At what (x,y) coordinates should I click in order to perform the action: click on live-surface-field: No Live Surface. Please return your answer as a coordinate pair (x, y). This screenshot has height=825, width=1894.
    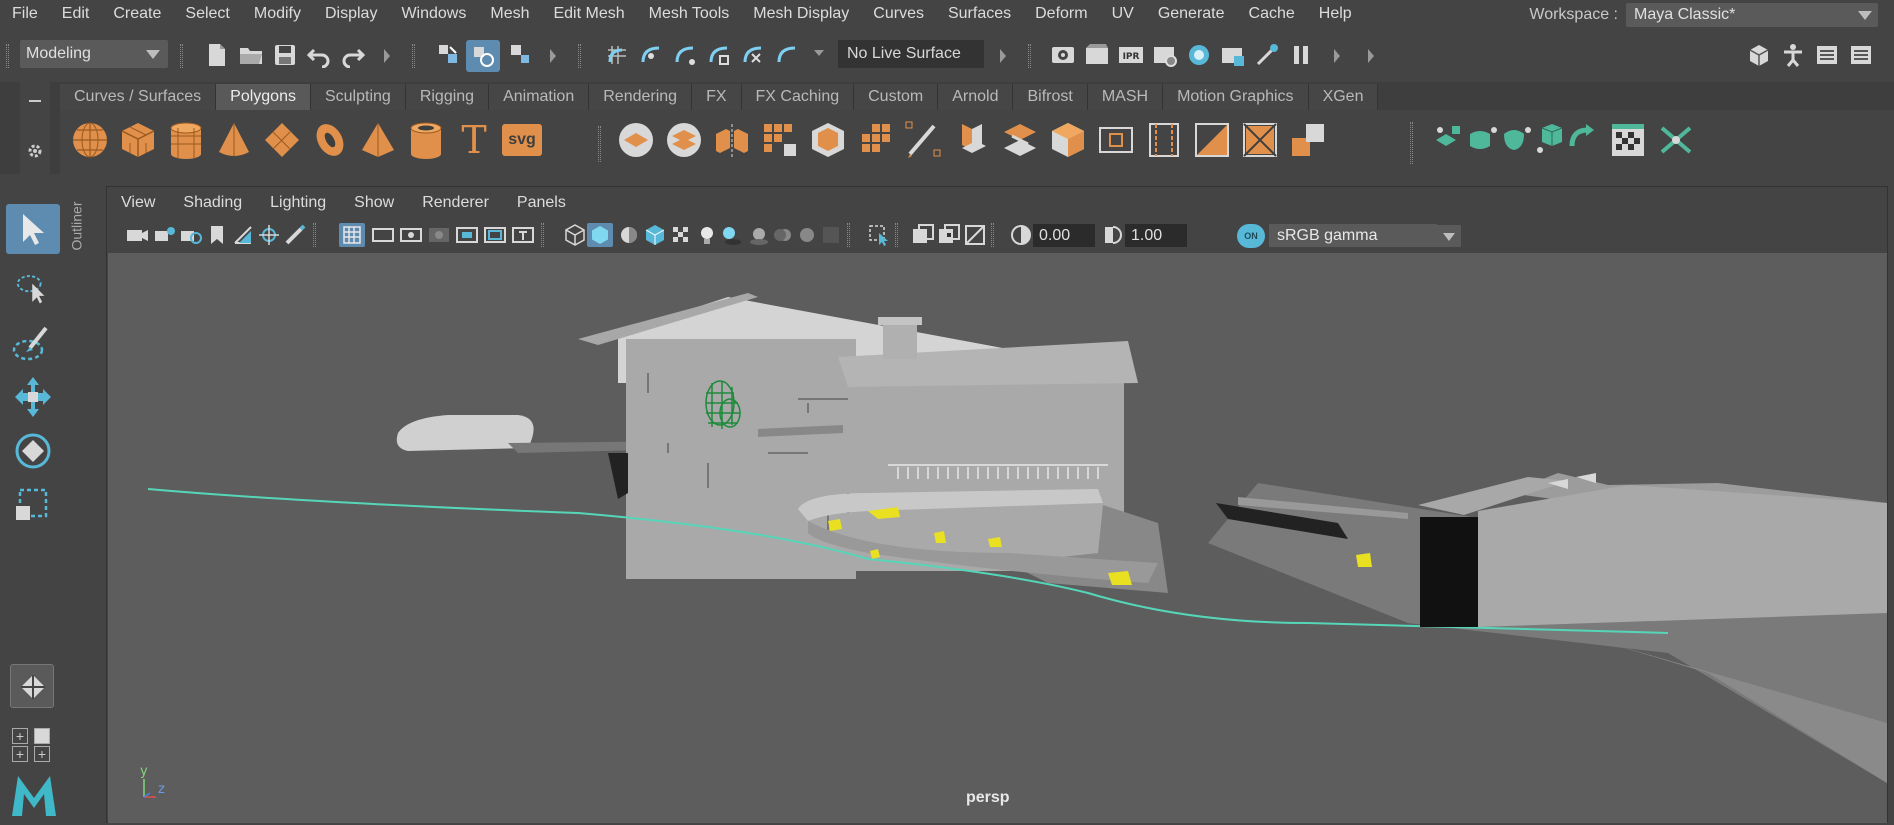
    Looking at the image, I should click on (911, 54).